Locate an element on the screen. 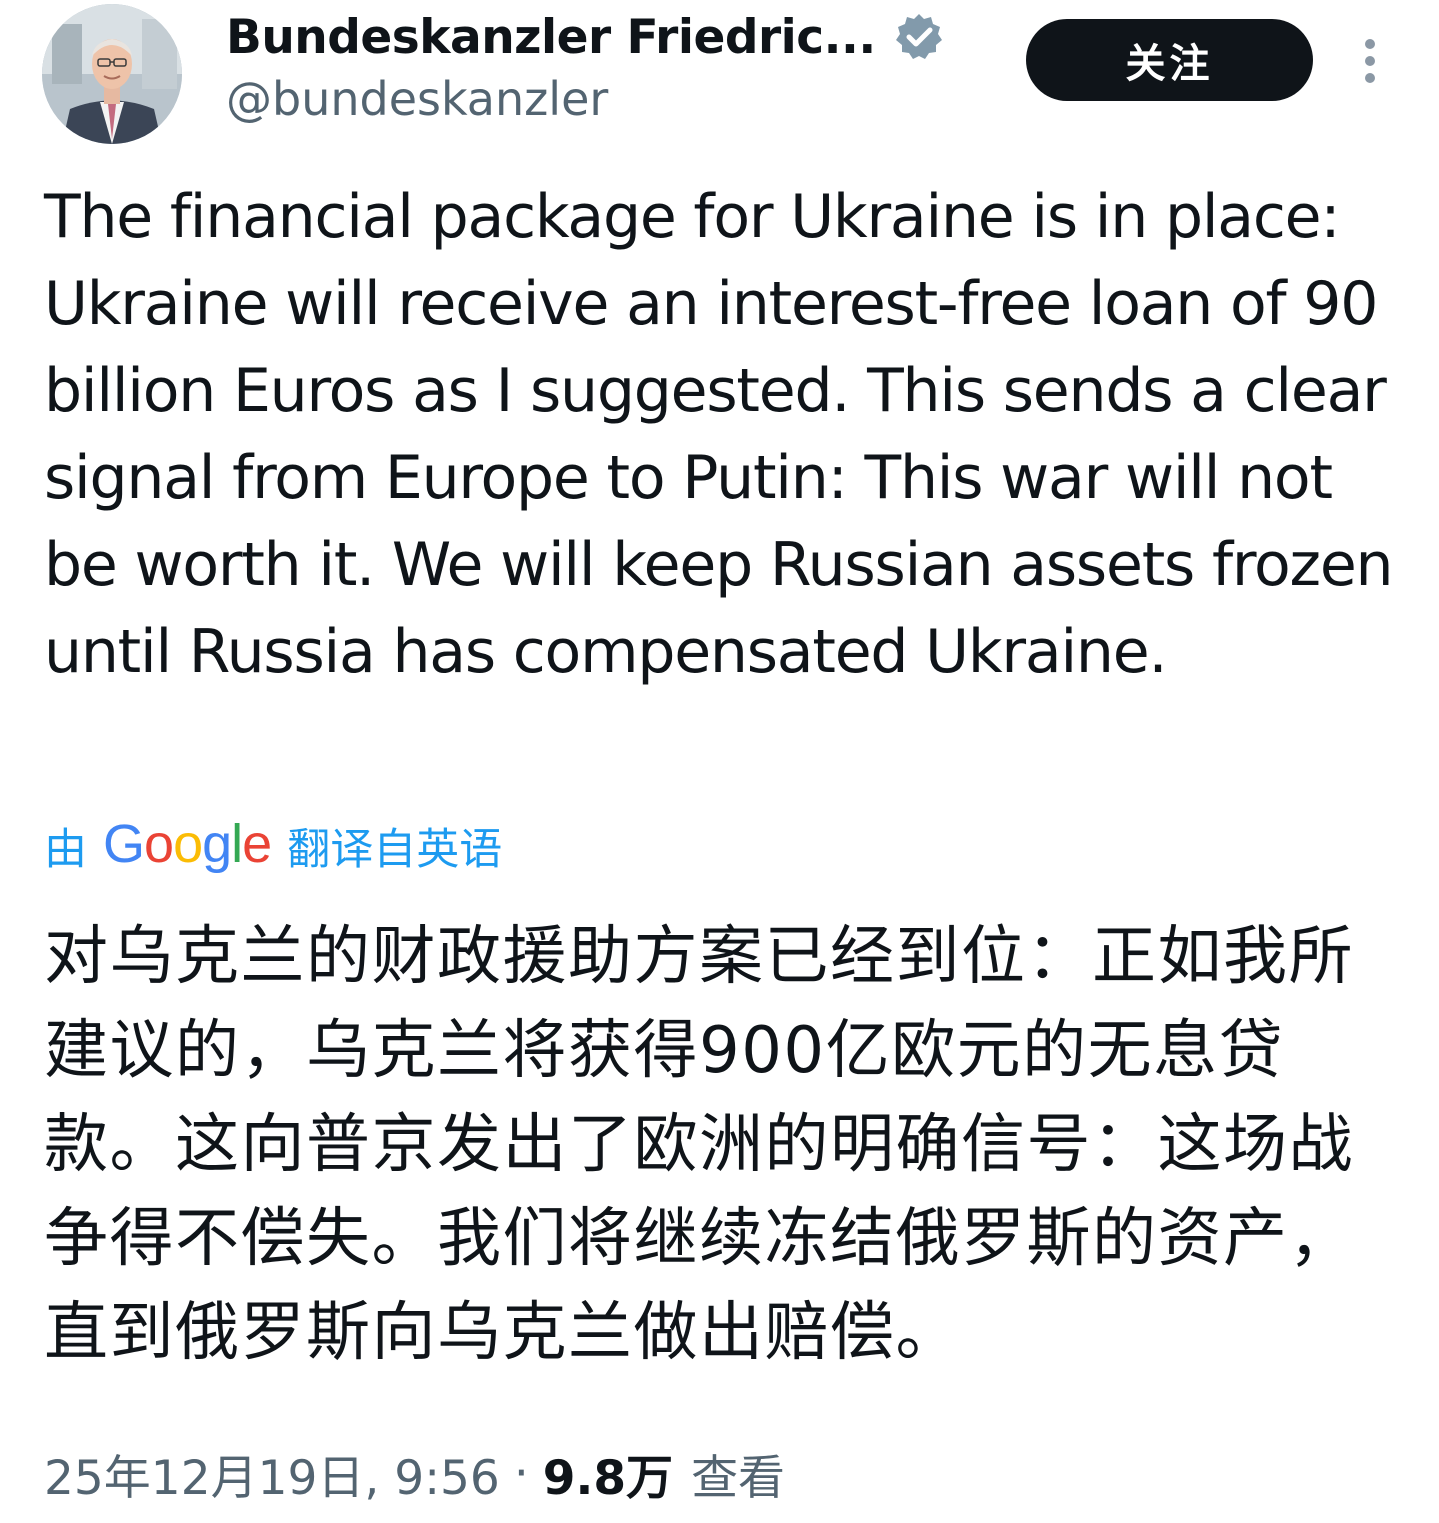  views-label: 查看 is located at coordinates (738, 1478).